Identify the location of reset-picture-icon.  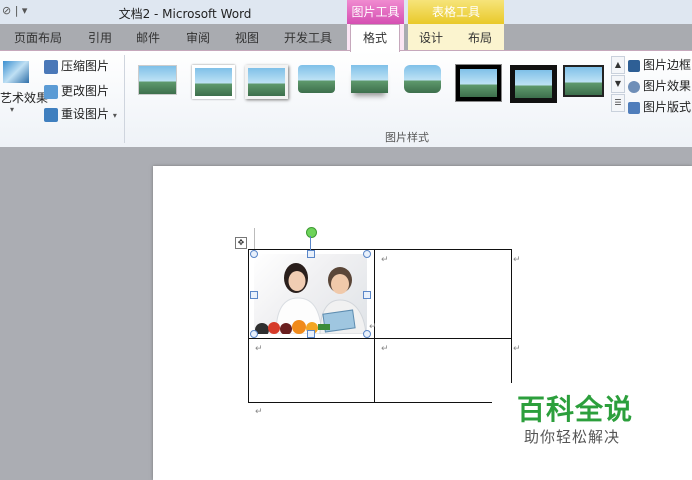
(51, 114).